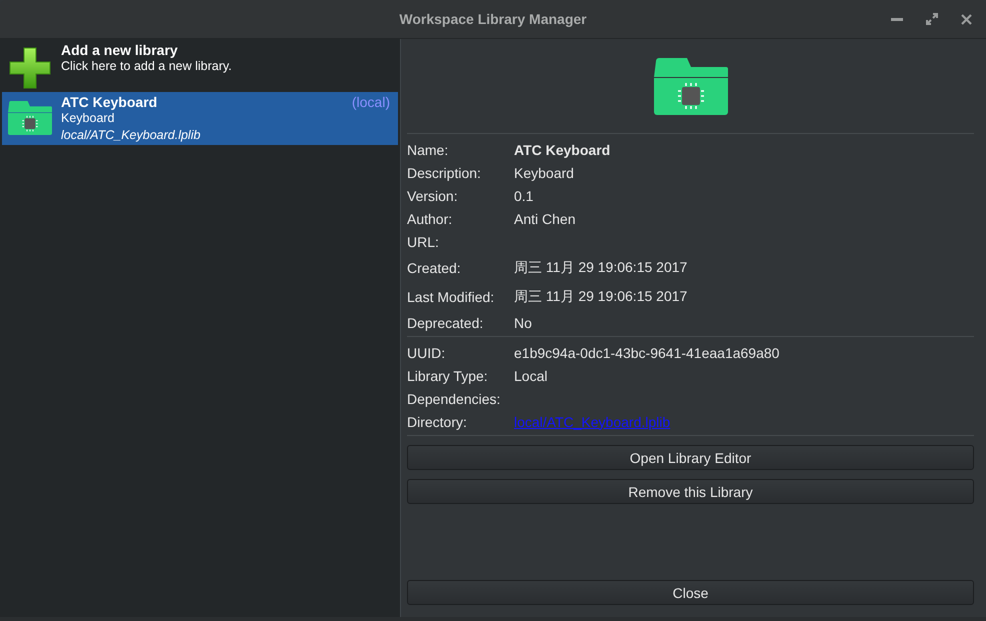  Describe the element at coordinates (690, 491) in the screenshot. I see `action-button: Remove this Library` at that location.